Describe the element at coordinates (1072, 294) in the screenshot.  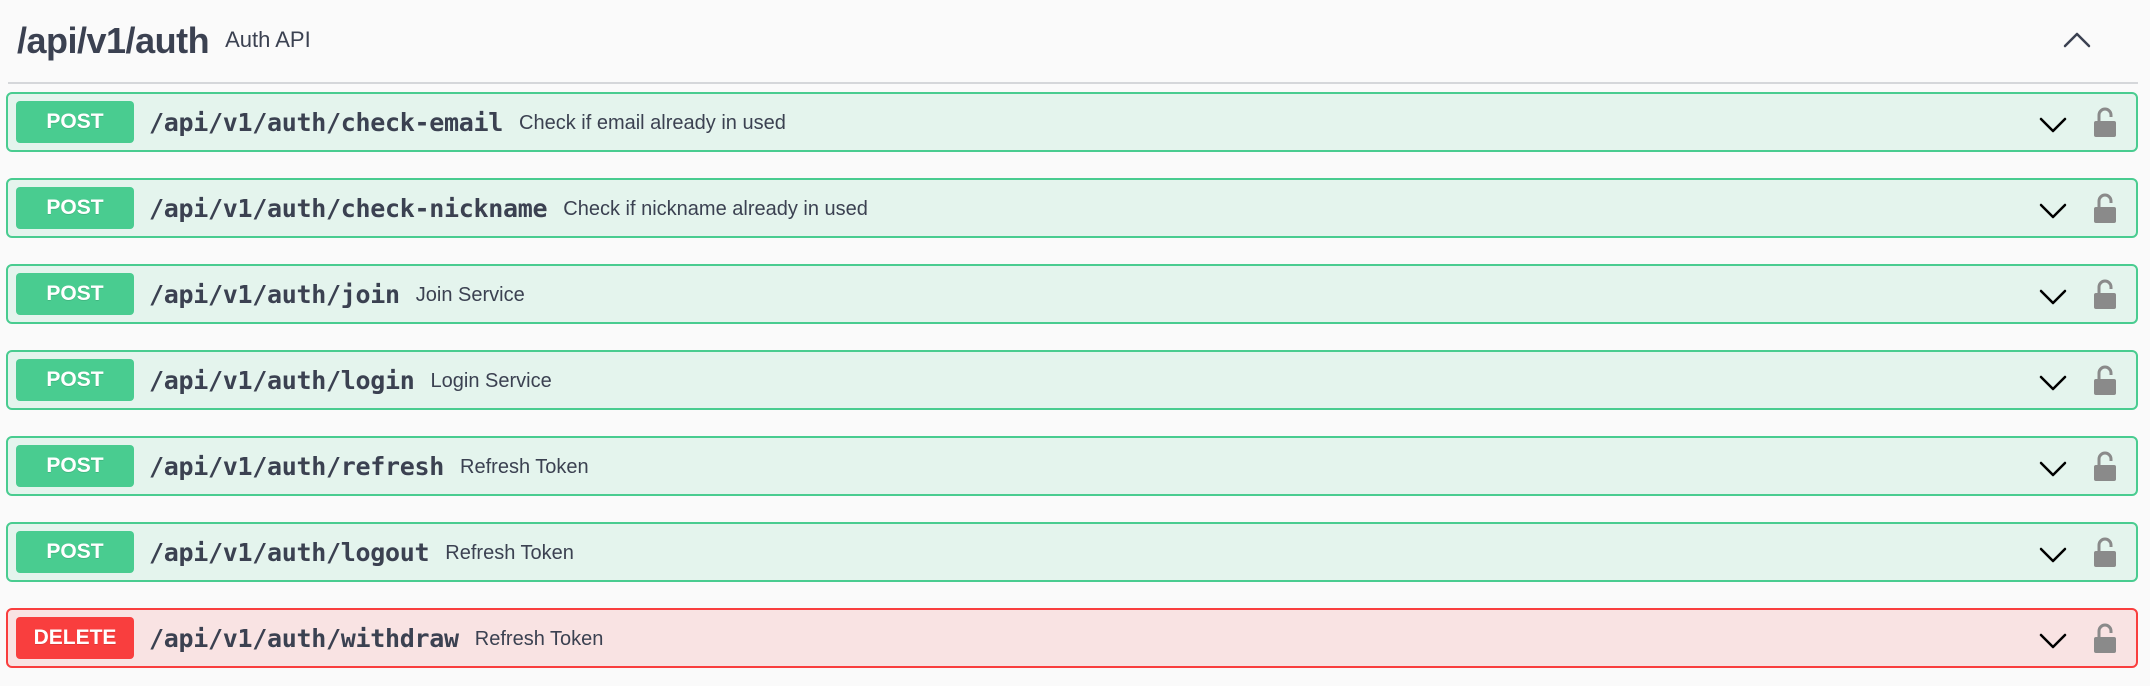
I see `operation-join: POST /api/v1/auth/join Join Service` at that location.